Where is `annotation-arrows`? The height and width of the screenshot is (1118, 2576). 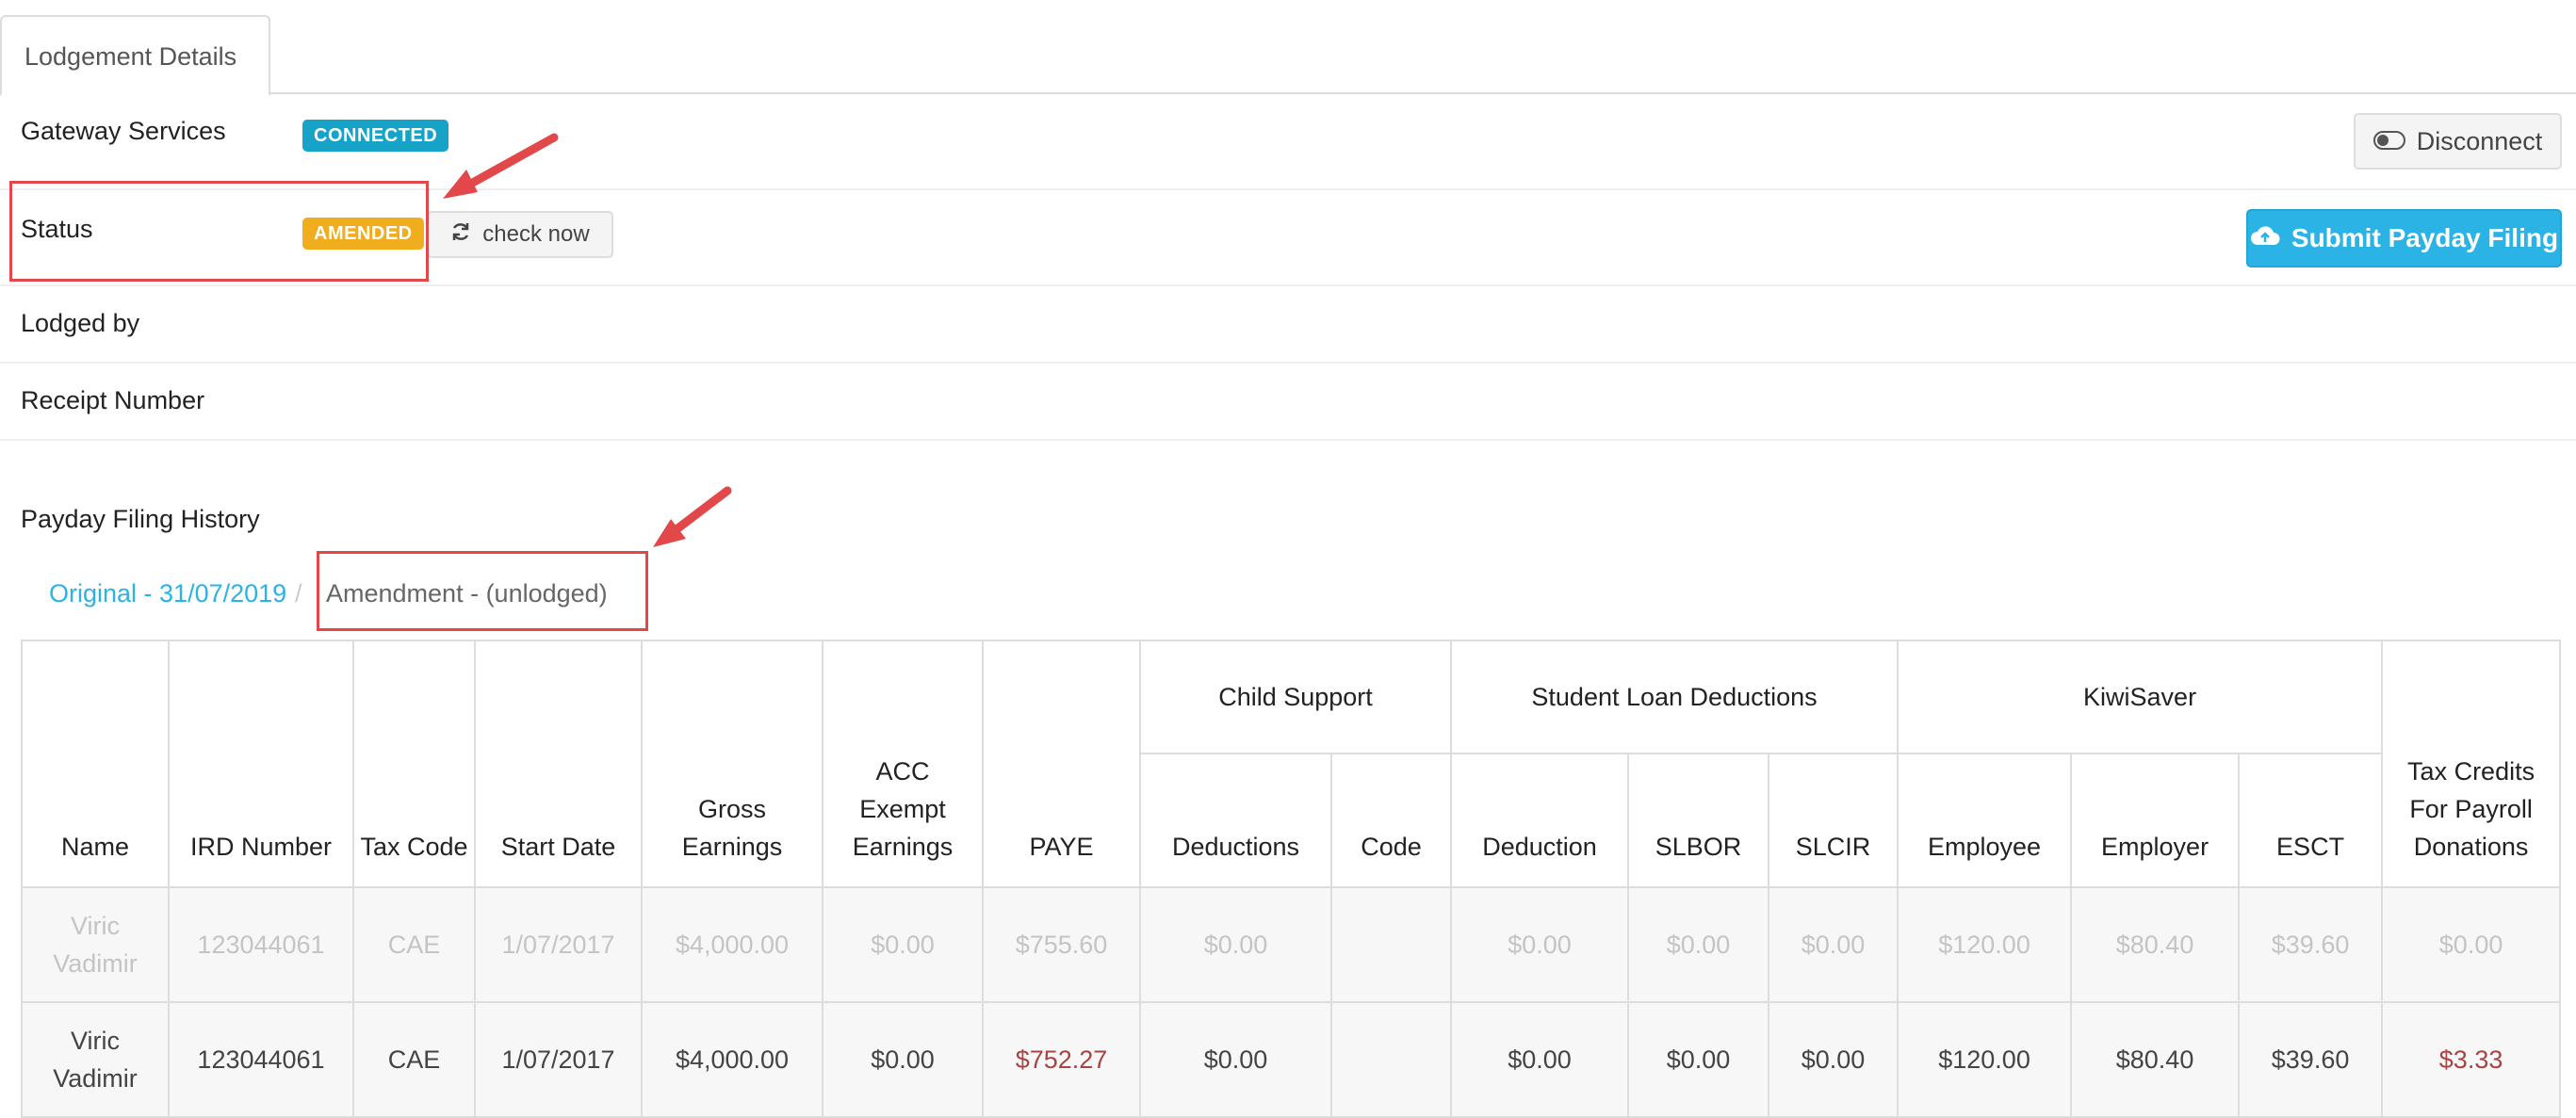
annotation-arrows is located at coordinates (587, 340).